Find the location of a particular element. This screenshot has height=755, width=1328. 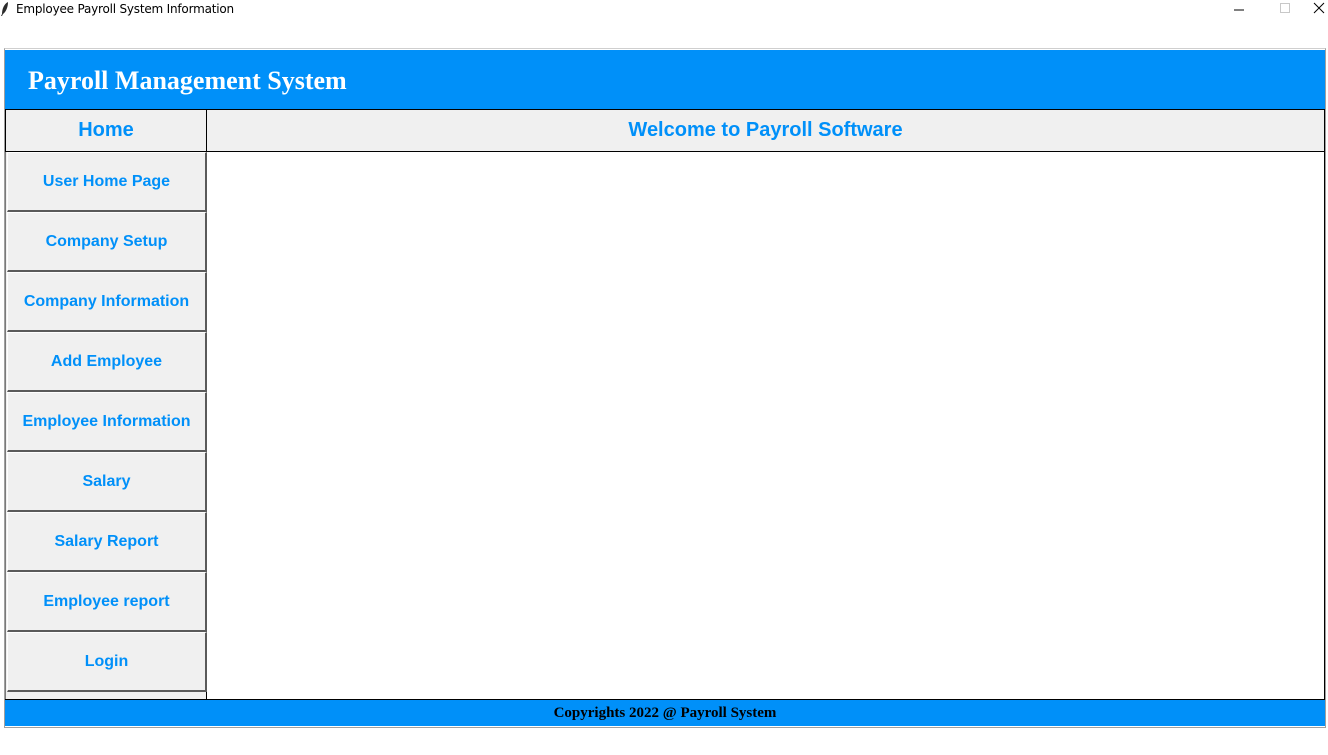

nav-button-salary: Salary is located at coordinates (107, 482).